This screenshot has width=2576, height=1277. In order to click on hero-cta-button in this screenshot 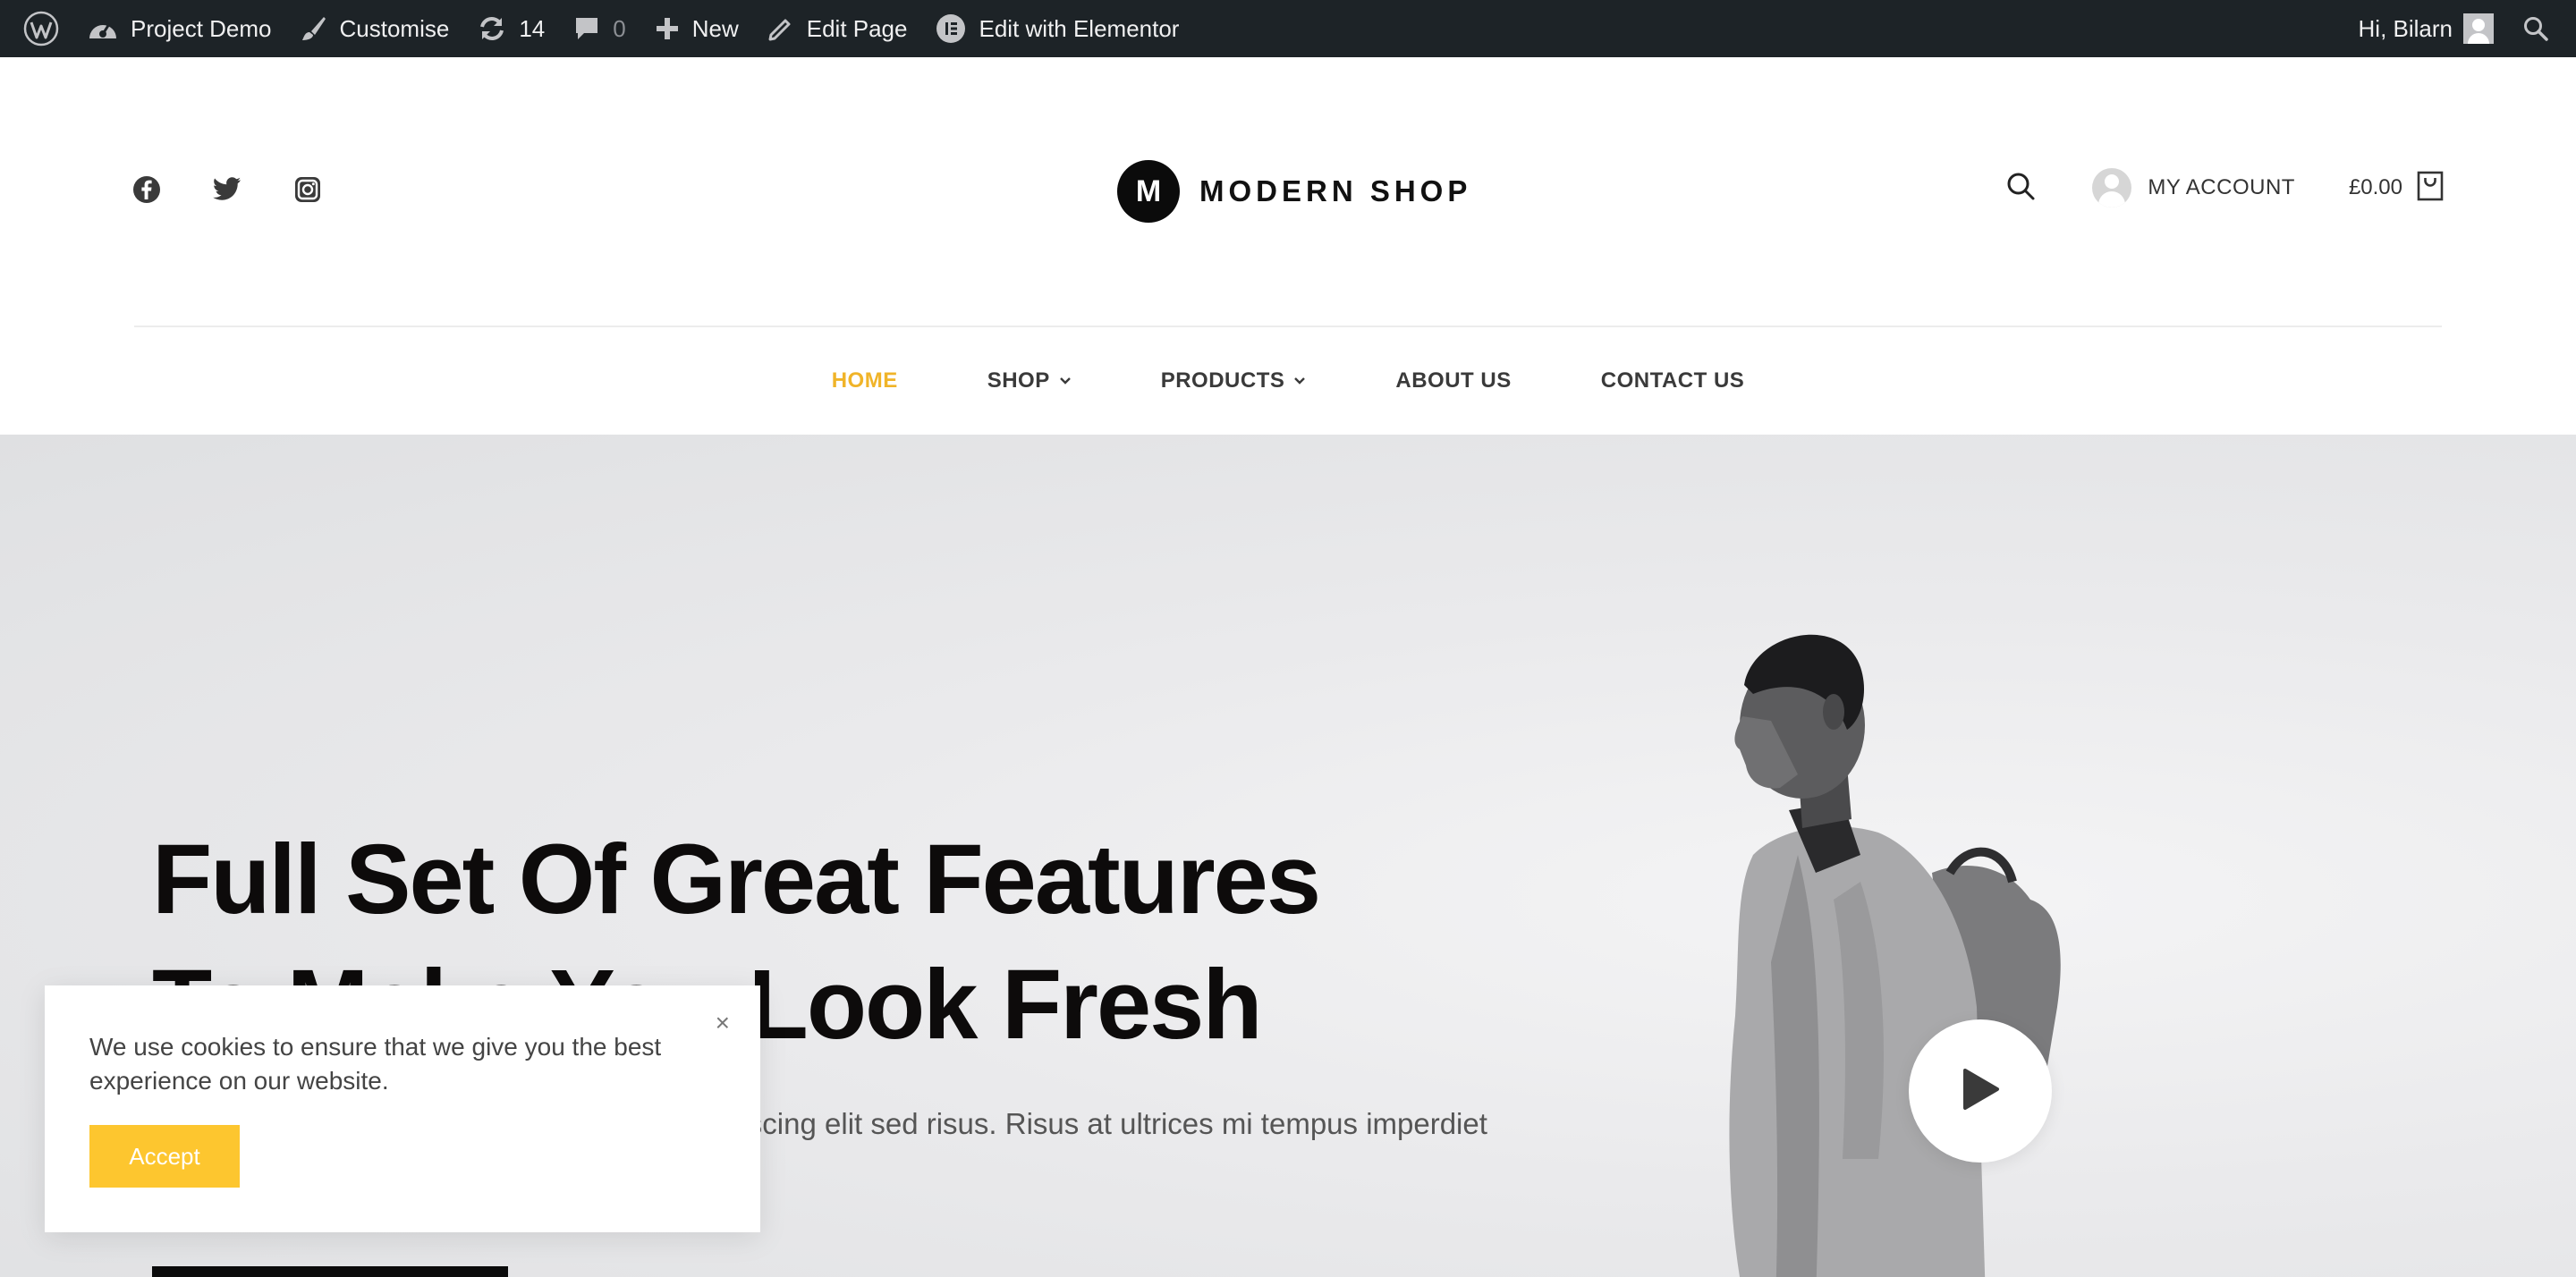, I will do `click(330, 1271)`.